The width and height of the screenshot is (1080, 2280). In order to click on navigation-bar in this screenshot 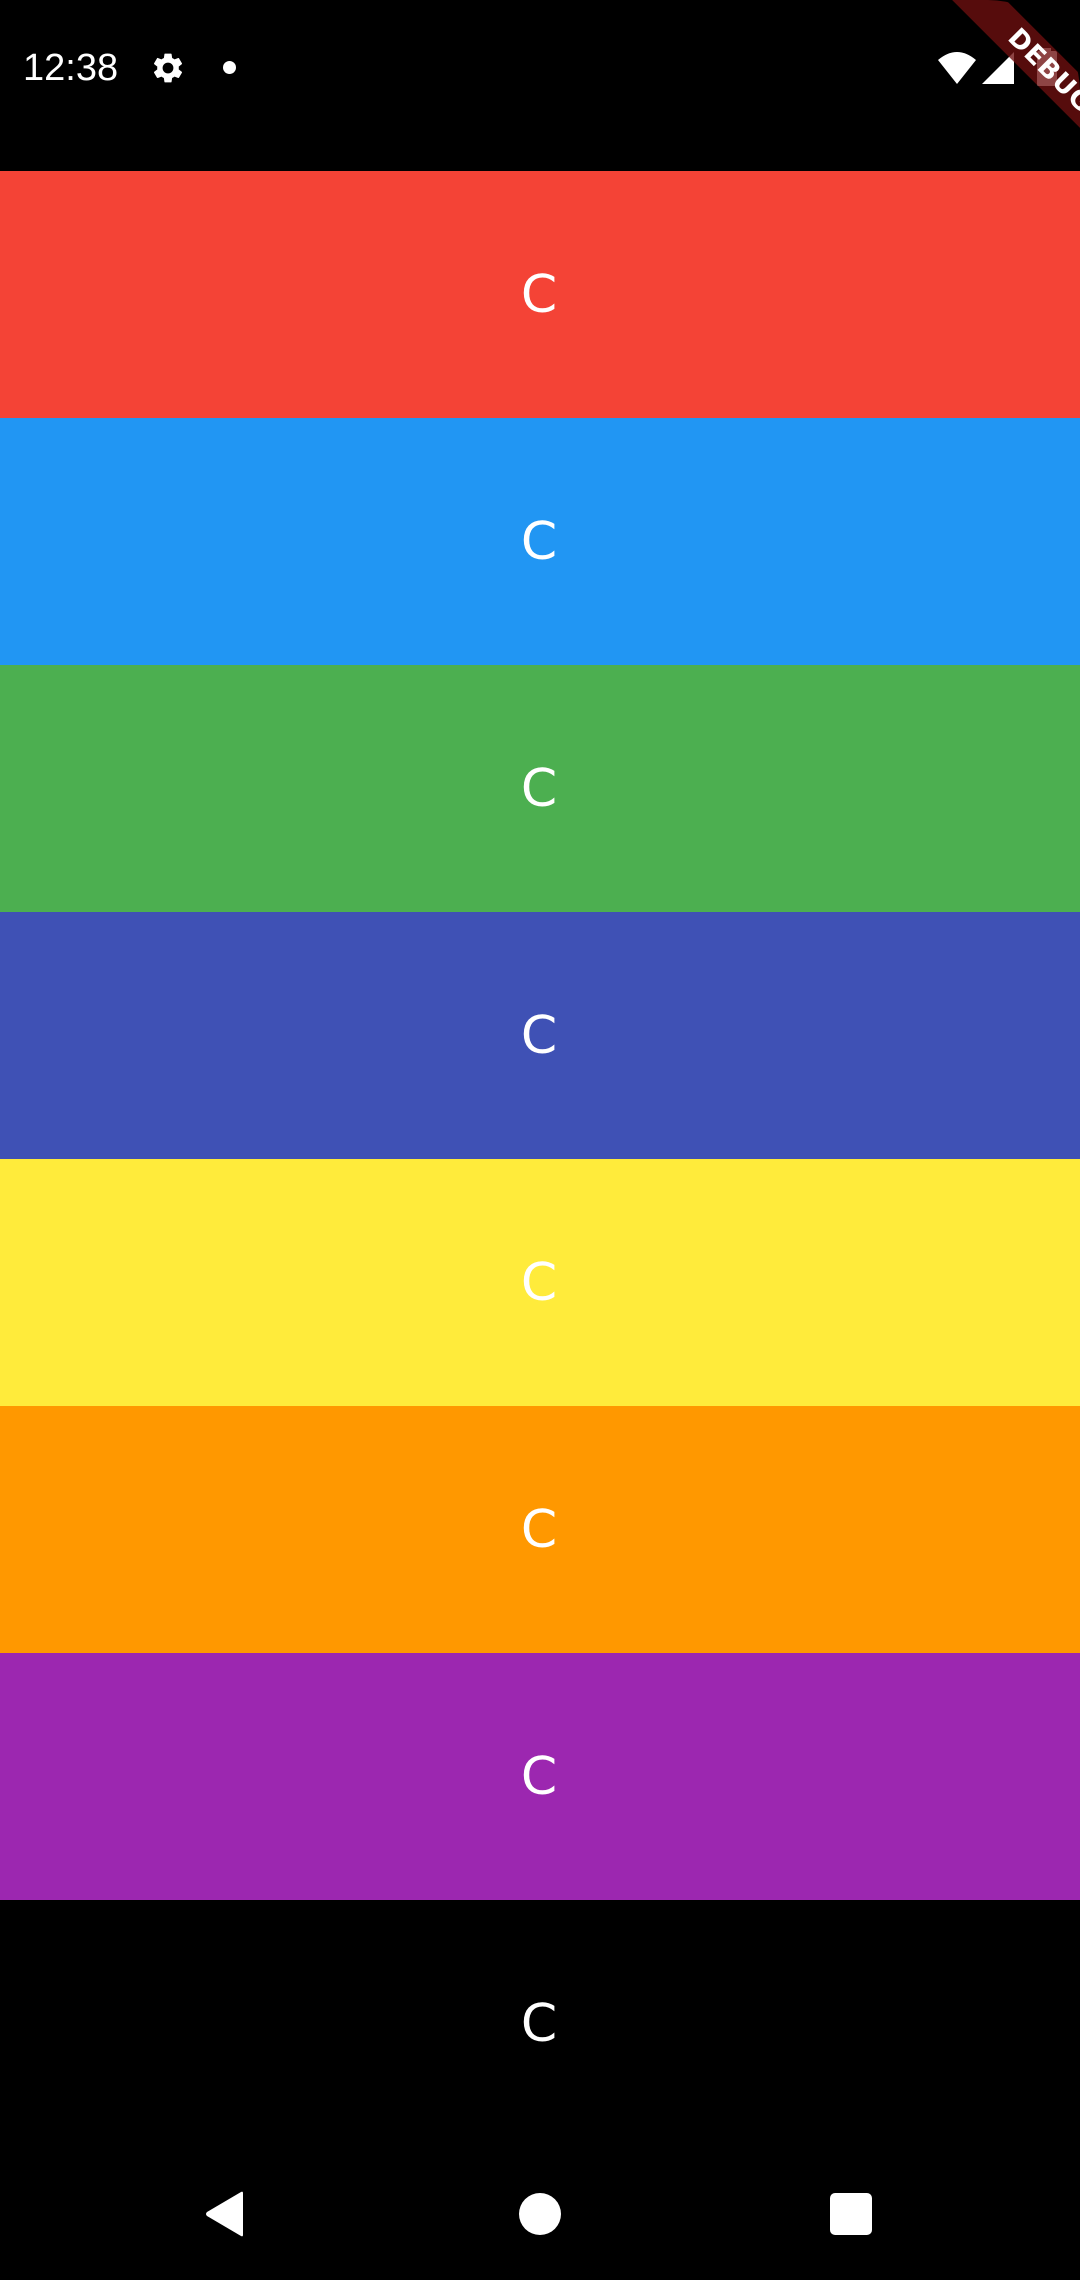, I will do `click(540, 2213)`.